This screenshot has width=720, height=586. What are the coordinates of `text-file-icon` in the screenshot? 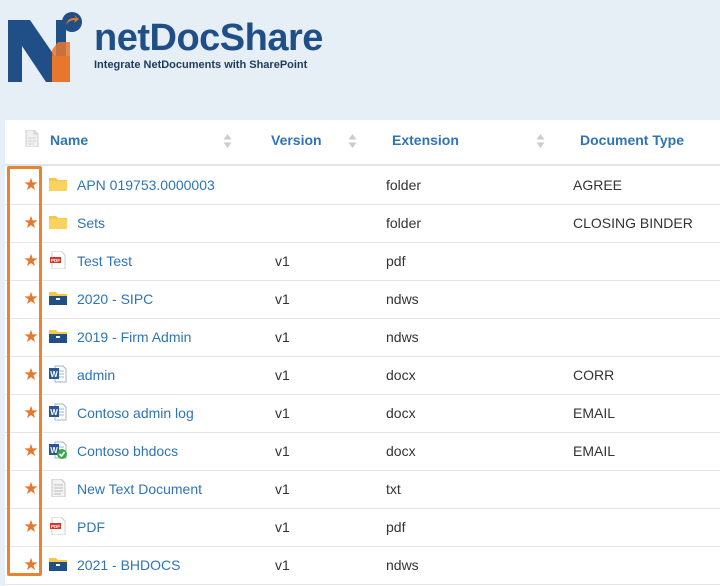 It's located at (58, 488).